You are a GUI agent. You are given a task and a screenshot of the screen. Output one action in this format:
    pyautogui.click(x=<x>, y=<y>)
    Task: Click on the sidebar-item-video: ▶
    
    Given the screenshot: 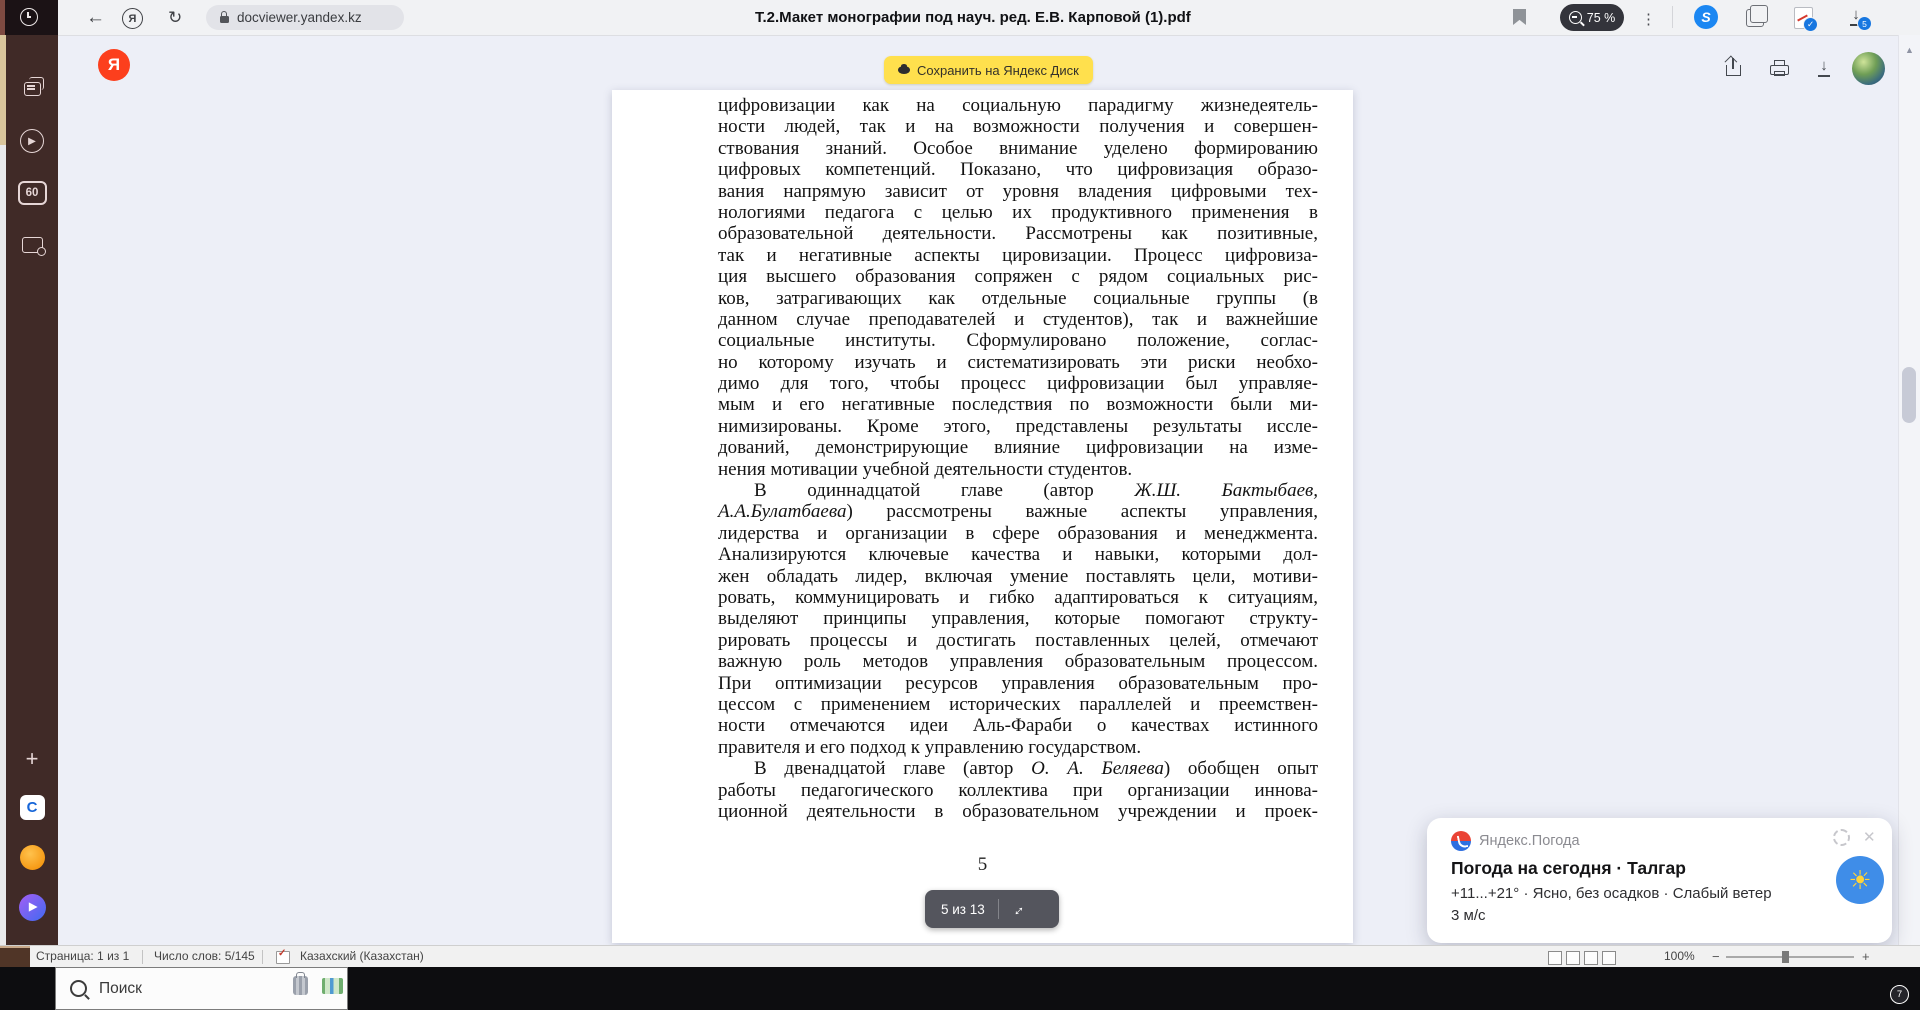 What is the action you would take?
    pyautogui.click(x=32, y=141)
    